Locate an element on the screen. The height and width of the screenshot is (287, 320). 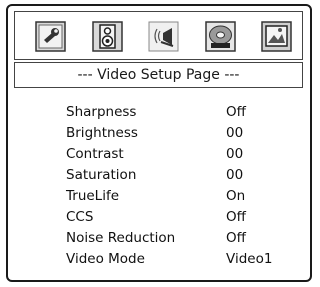
sound-icon is located at coordinates (163, 36).